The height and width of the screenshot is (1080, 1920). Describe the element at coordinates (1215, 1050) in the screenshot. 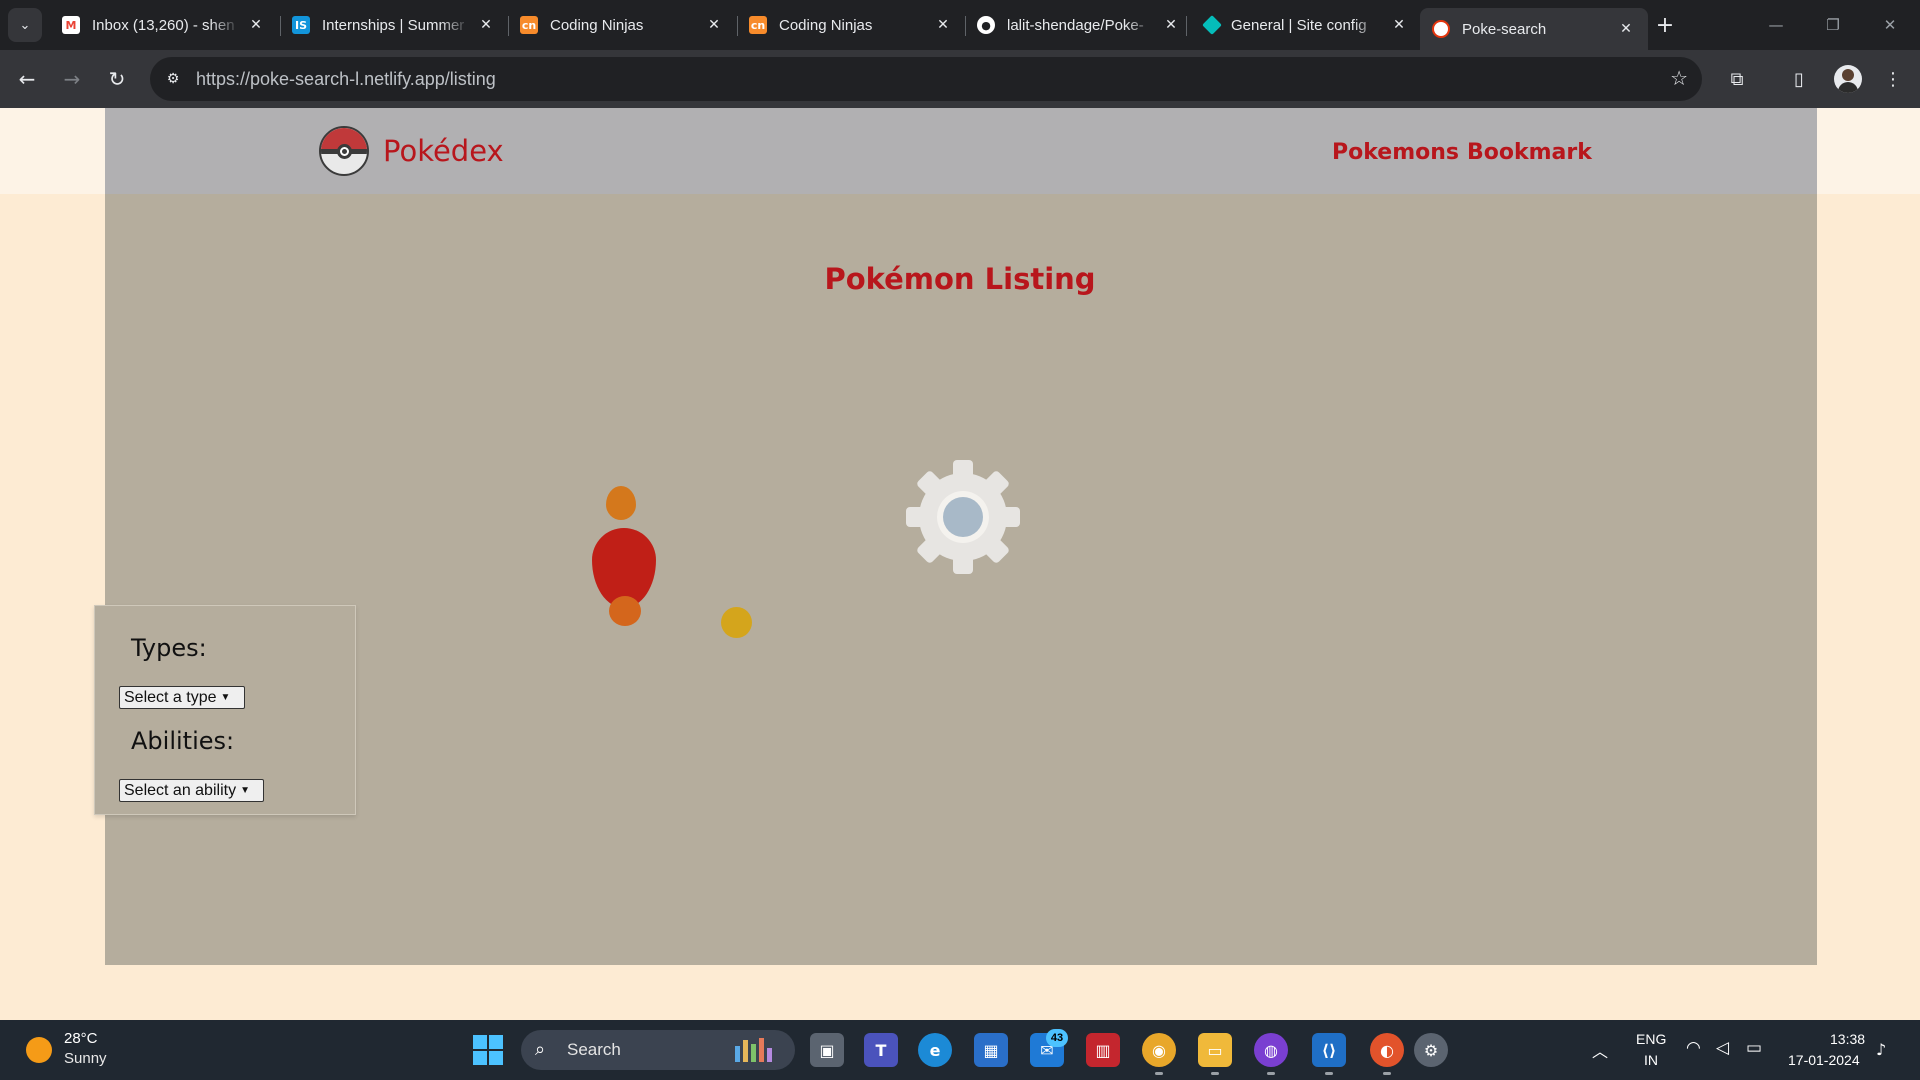

I see `file-explorer-icon: ▭` at that location.